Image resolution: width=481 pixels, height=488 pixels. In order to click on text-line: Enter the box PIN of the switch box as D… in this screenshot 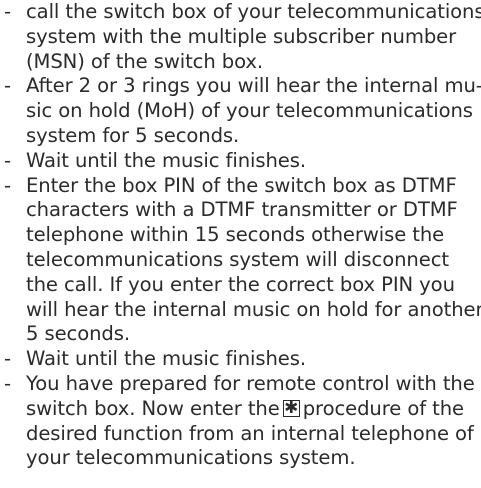, I will do `click(241, 185)`.